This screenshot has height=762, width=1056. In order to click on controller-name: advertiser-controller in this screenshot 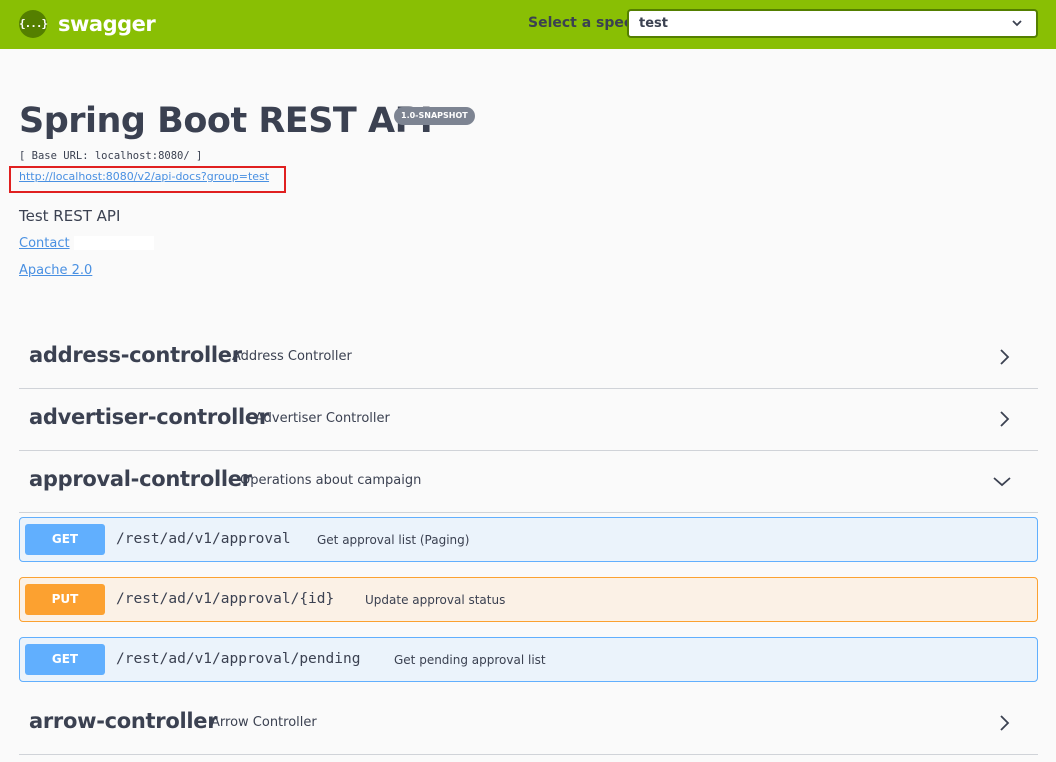, I will do `click(149, 417)`.